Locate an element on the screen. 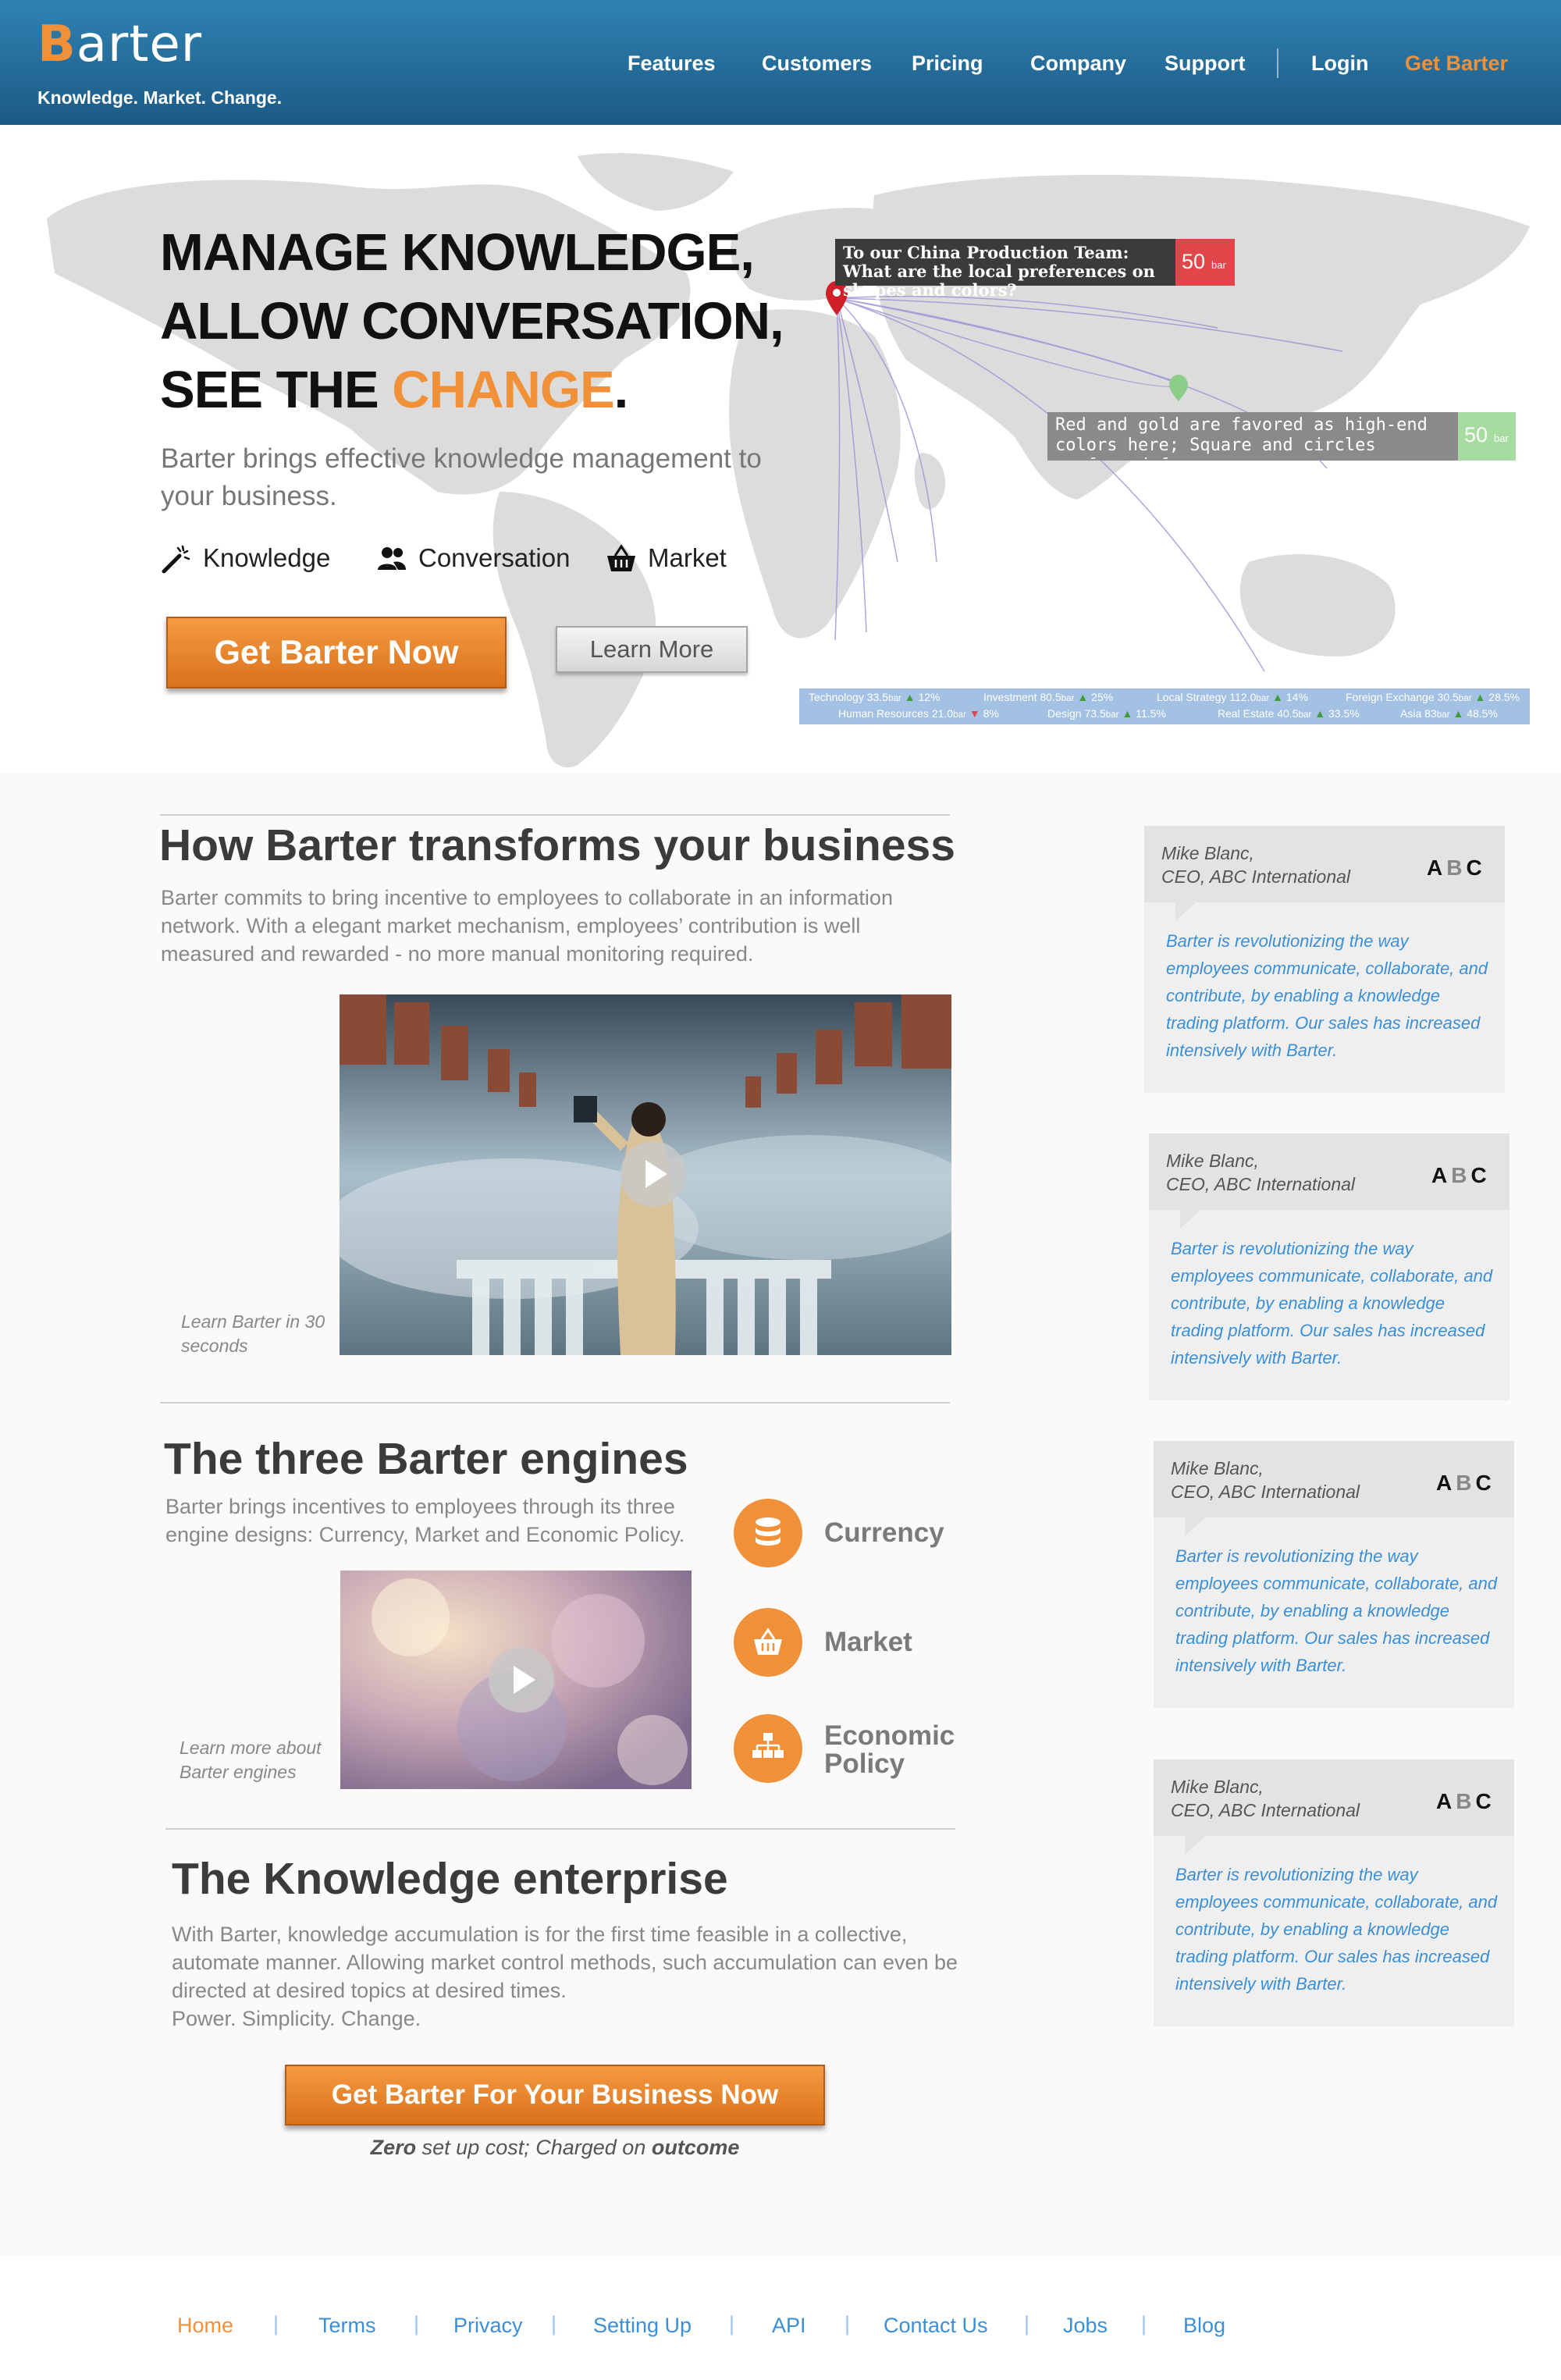 This screenshot has width=1561, height=2380. hero-title-line-3: SEE THE CHANGE. is located at coordinates (394, 390).